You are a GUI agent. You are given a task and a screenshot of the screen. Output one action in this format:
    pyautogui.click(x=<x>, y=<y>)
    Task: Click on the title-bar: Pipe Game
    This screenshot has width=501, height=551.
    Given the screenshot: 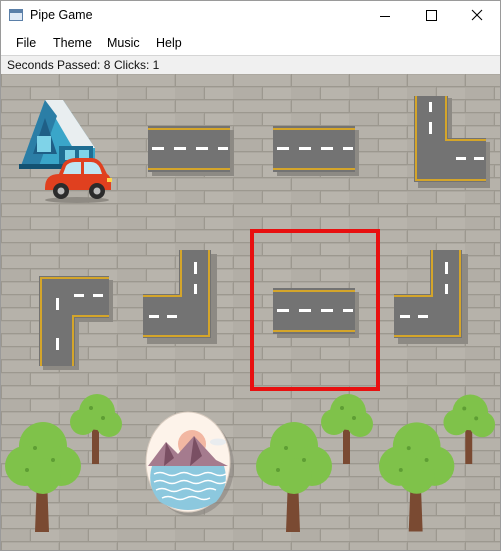 What is the action you would take?
    pyautogui.click(x=250, y=16)
    